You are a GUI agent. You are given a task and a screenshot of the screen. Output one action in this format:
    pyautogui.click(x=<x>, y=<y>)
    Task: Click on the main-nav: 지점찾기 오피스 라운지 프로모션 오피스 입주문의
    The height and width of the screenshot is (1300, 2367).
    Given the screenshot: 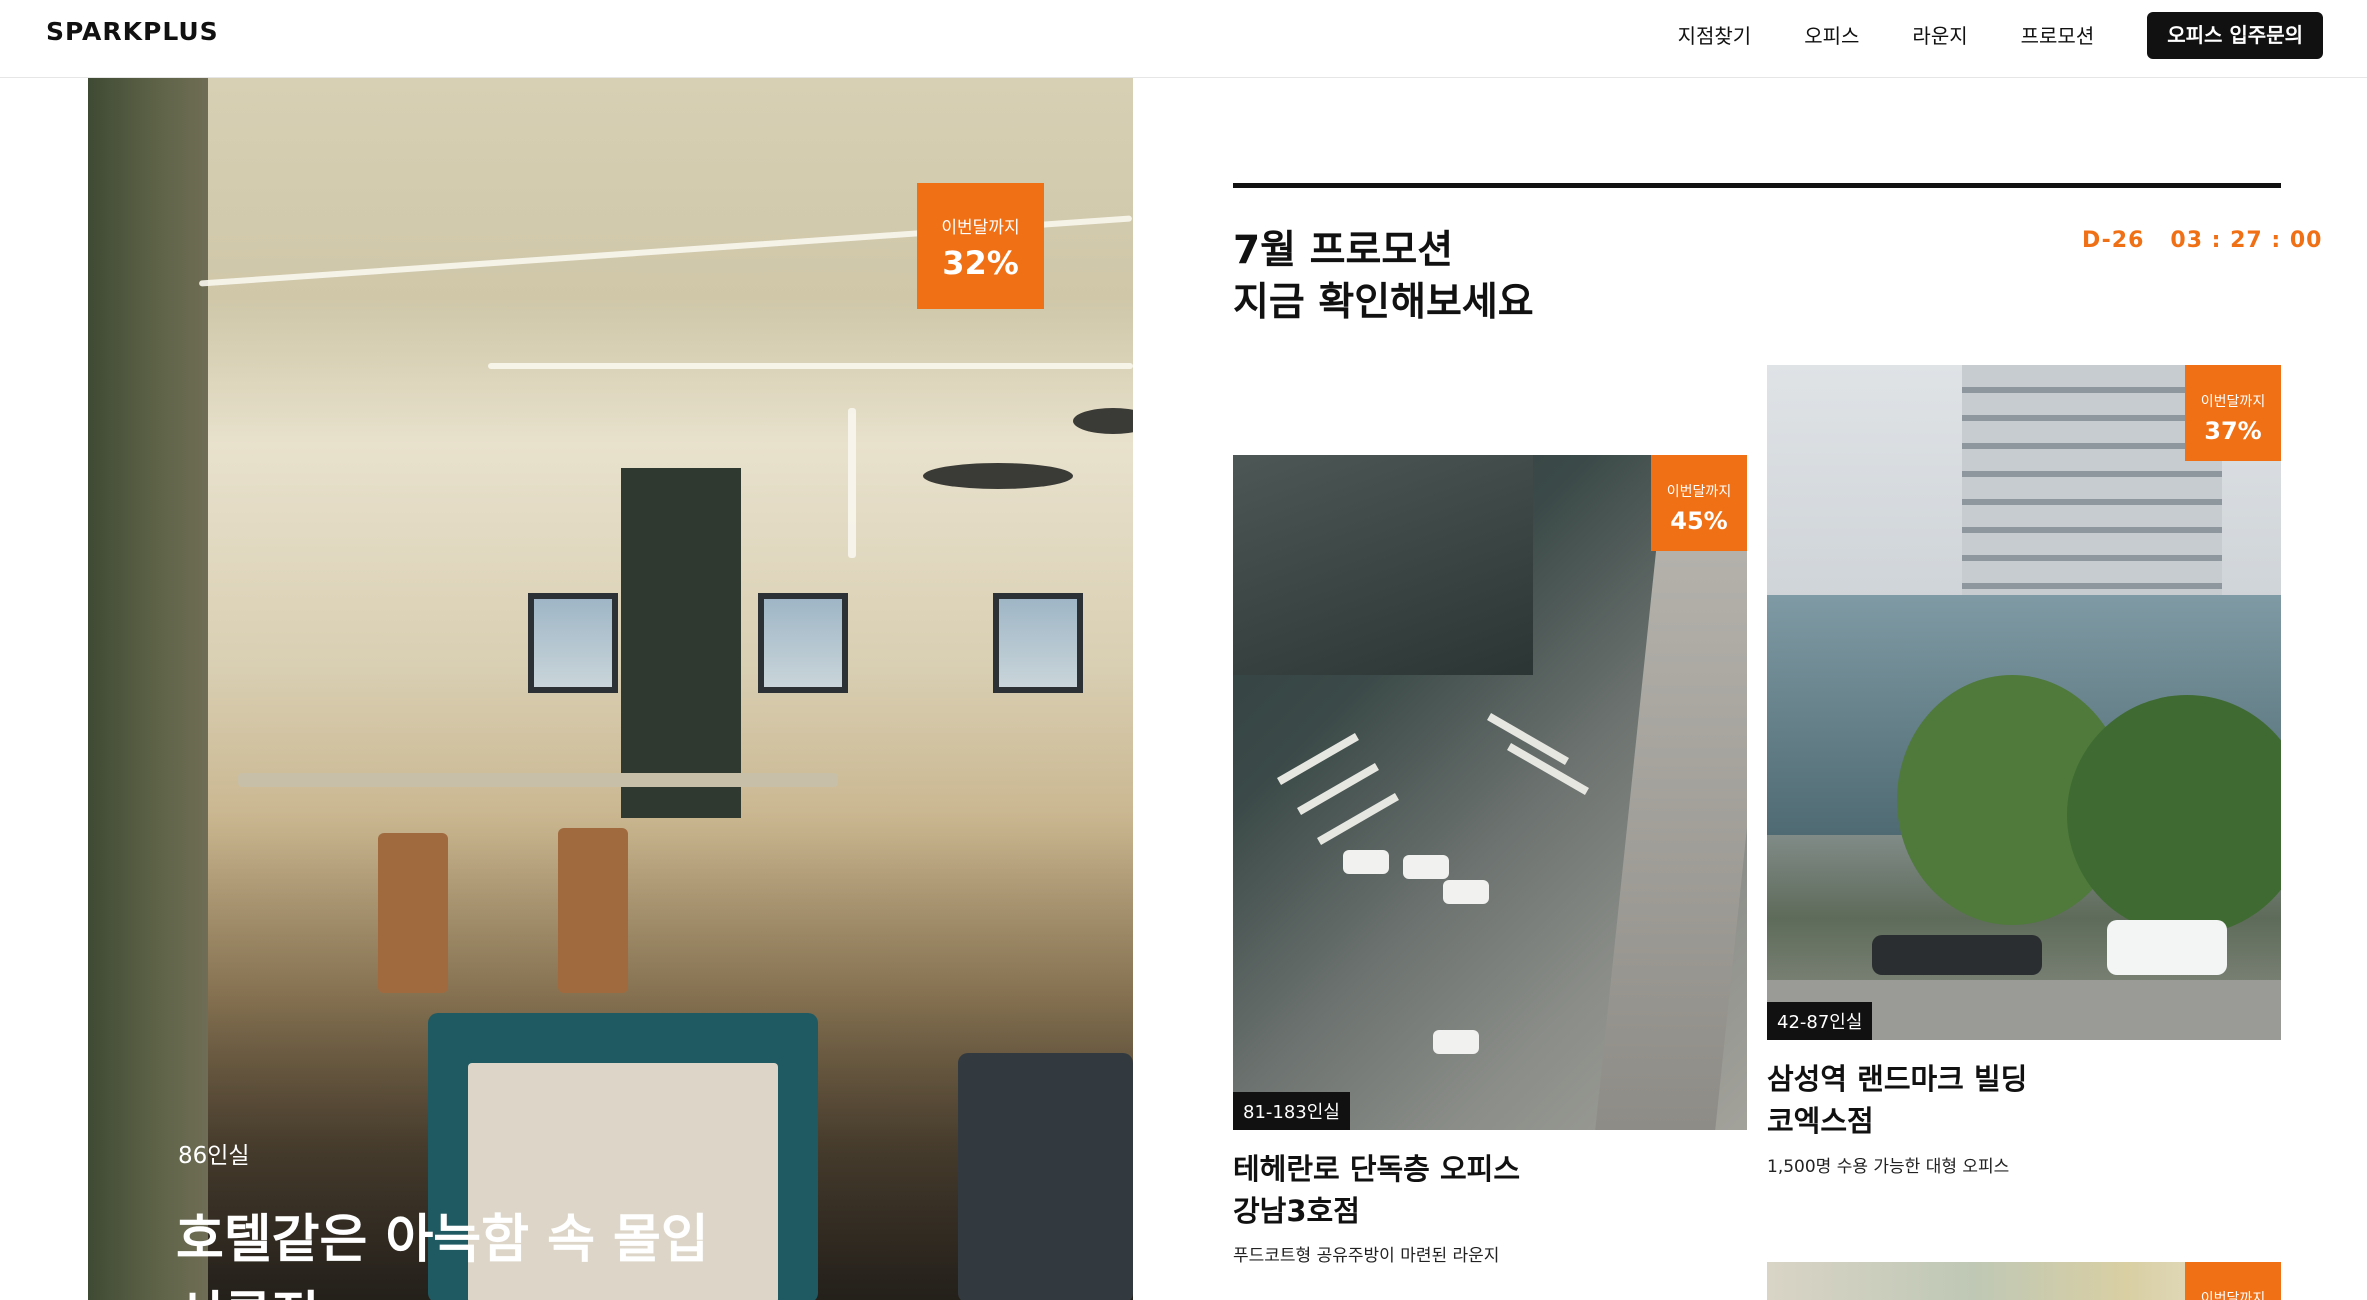 What is the action you would take?
    pyautogui.click(x=2000, y=35)
    